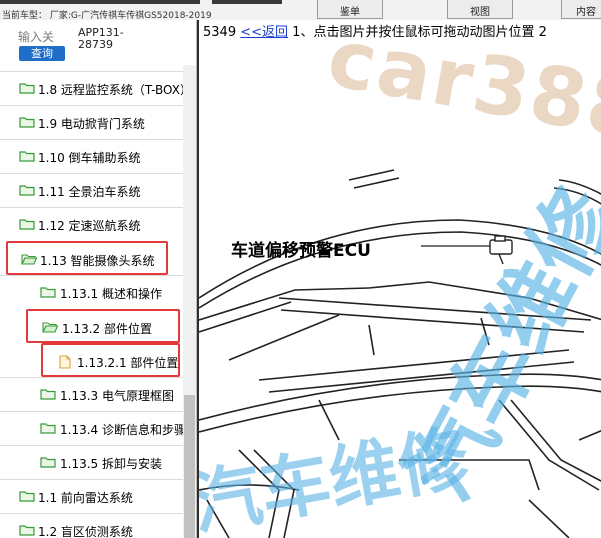 This screenshot has height=538, width=601. I want to click on tree-item: 1.8 远程监控系统（T-BOX）, so click(91, 88).